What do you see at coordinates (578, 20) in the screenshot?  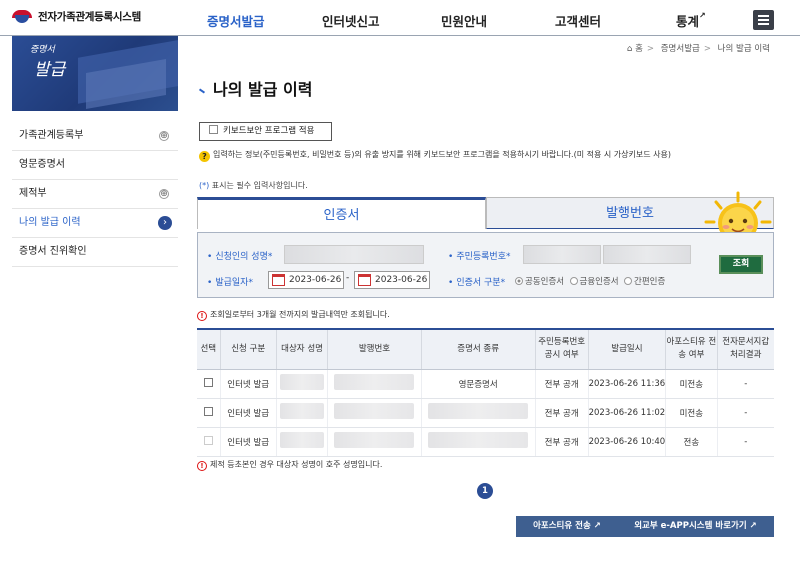 I see `nav-customer-center: 고객센터` at bounding box center [578, 20].